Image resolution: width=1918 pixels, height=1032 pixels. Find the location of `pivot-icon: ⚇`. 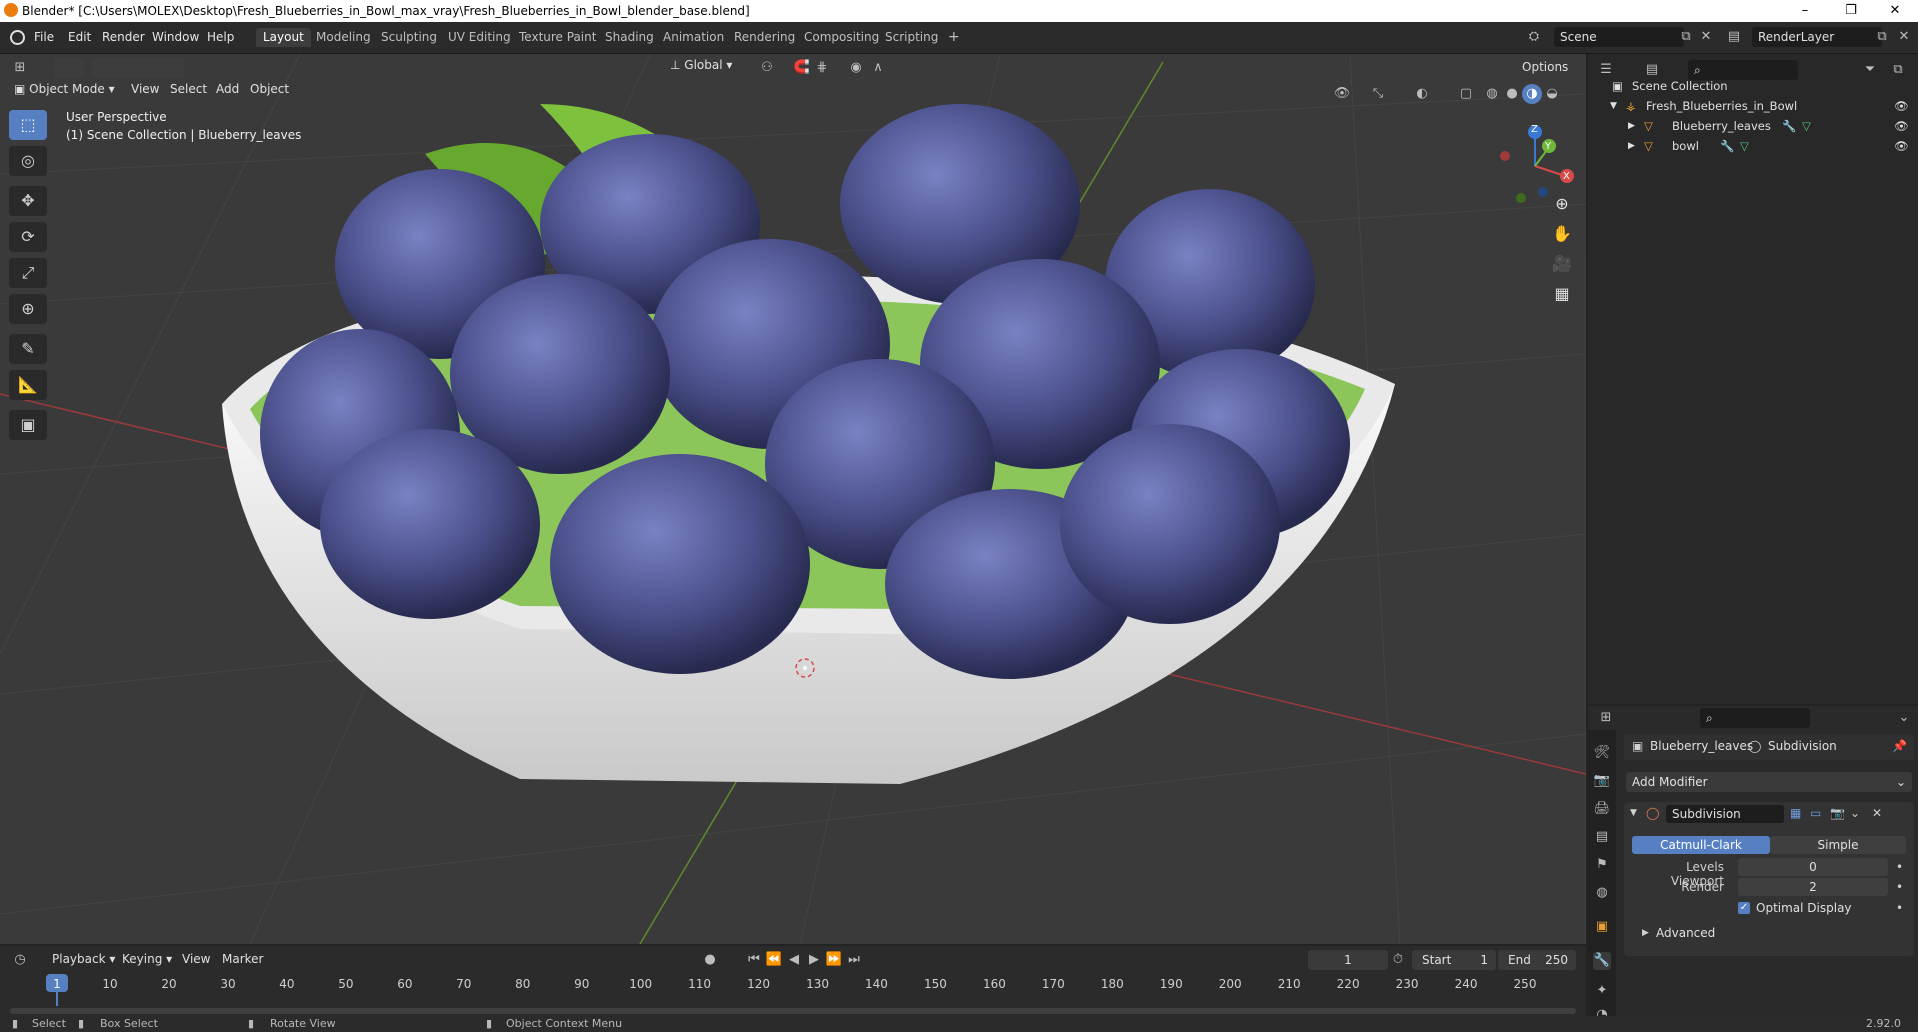

pivot-icon: ⚇ is located at coordinates (767, 68).